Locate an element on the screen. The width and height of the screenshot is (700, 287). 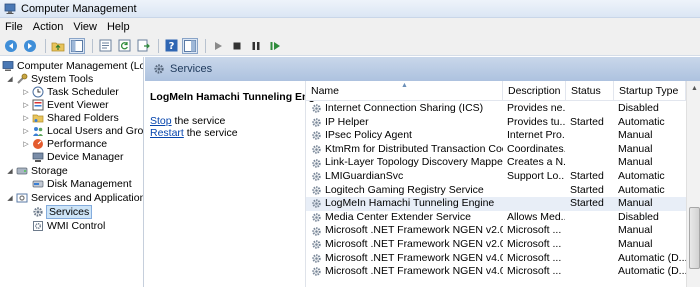
service-name: Link-Layer Topology Discovery Mapper is located at coordinates (414, 162).